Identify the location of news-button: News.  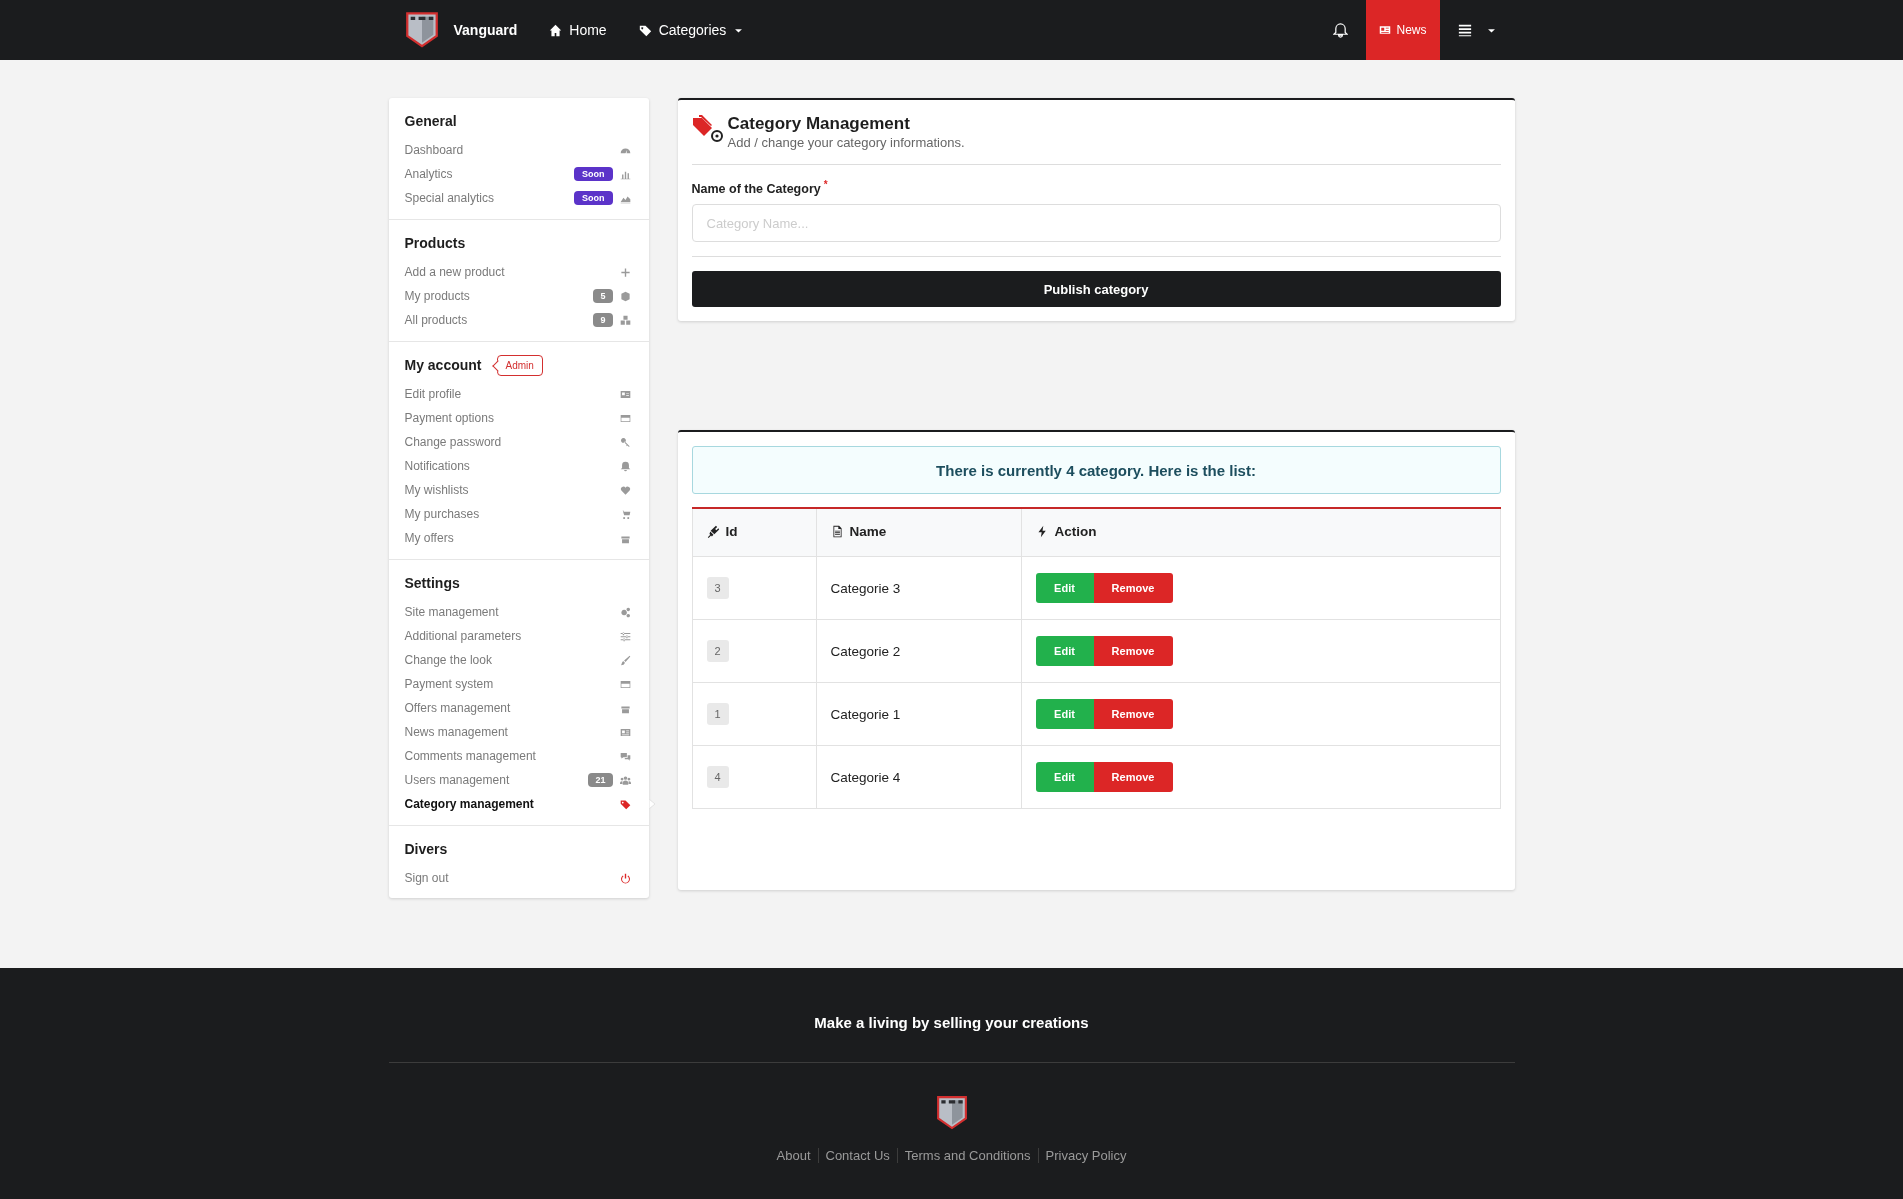
(1403, 30).